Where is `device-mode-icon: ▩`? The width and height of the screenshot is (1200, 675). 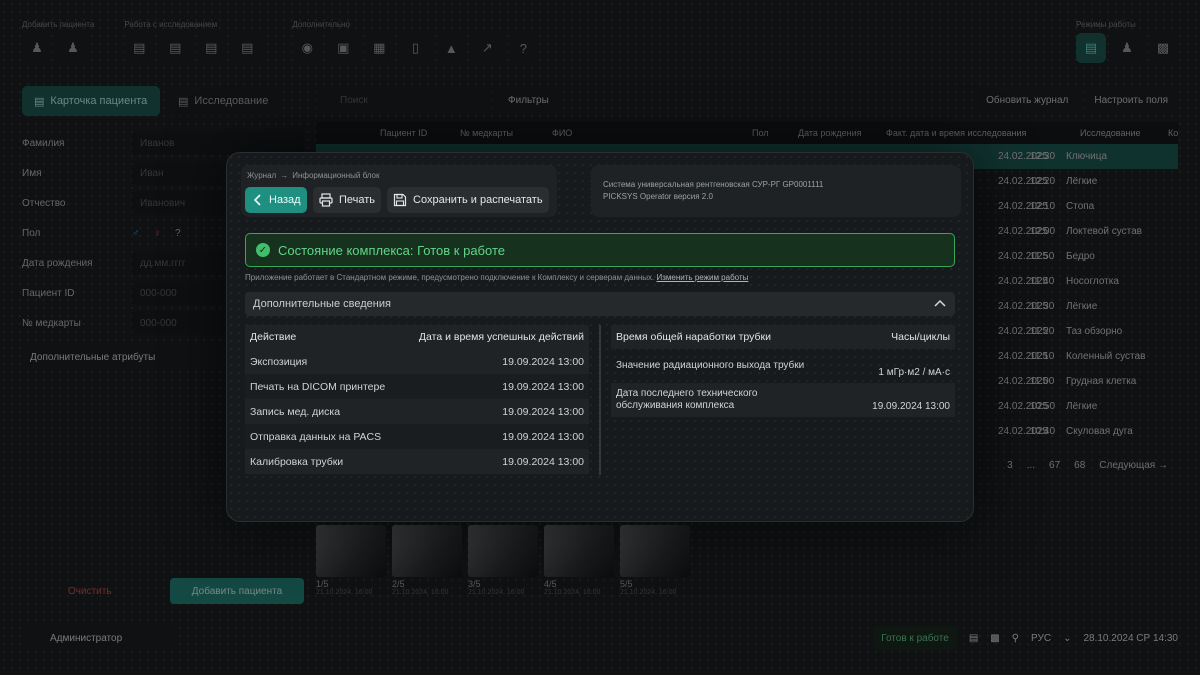
device-mode-icon: ▩ is located at coordinates (1163, 48).